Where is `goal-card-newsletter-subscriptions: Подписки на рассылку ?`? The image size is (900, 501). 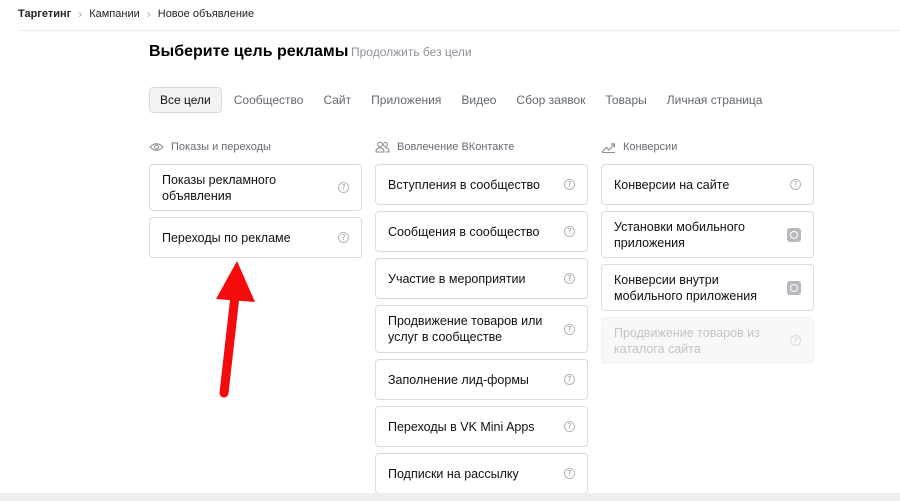 goal-card-newsletter-subscriptions: Подписки на рассылку ? is located at coordinates (481, 473).